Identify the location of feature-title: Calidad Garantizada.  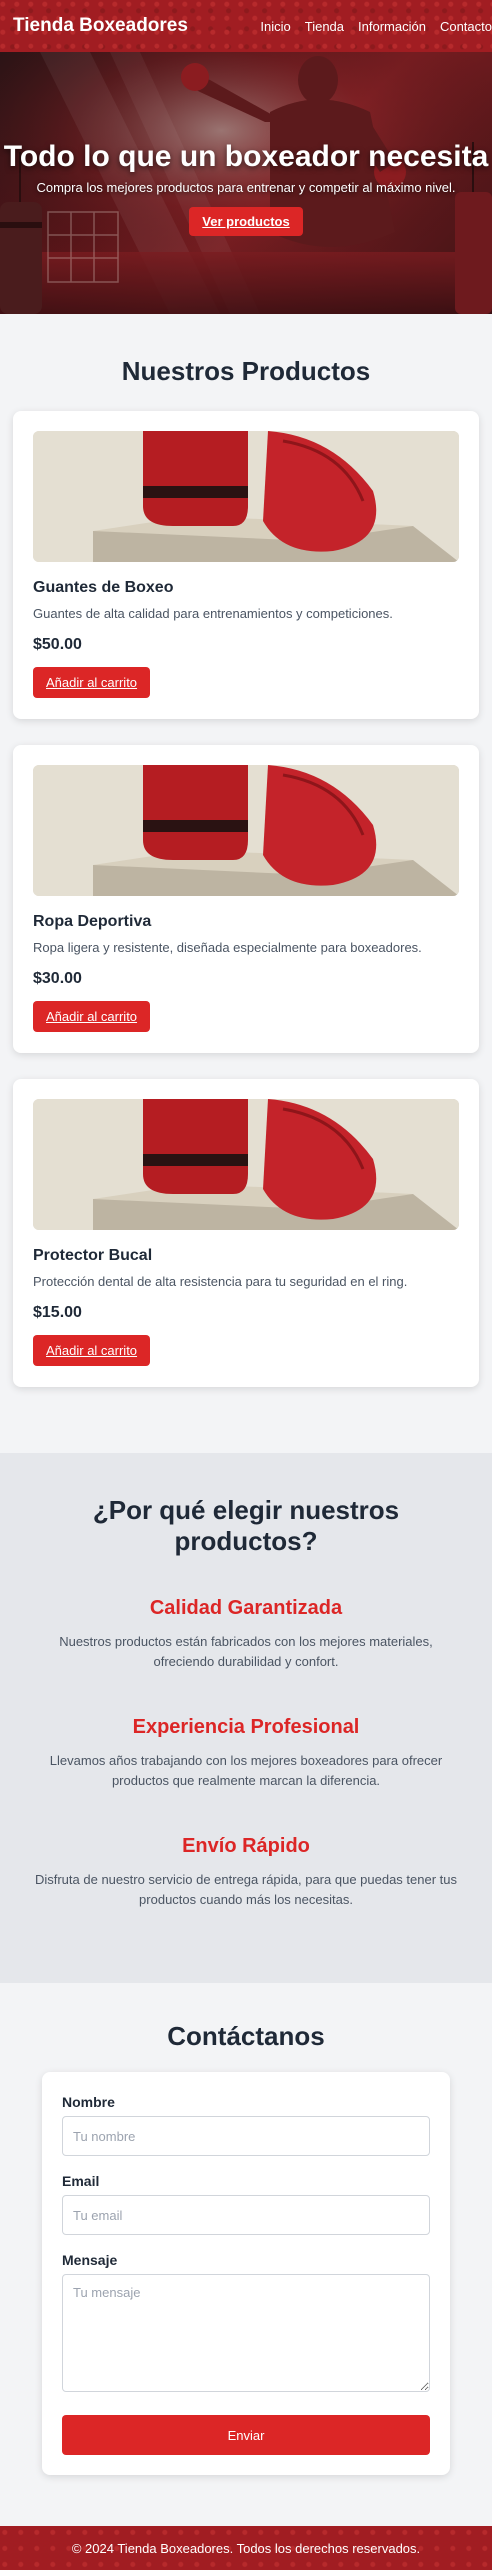
(246, 1608).